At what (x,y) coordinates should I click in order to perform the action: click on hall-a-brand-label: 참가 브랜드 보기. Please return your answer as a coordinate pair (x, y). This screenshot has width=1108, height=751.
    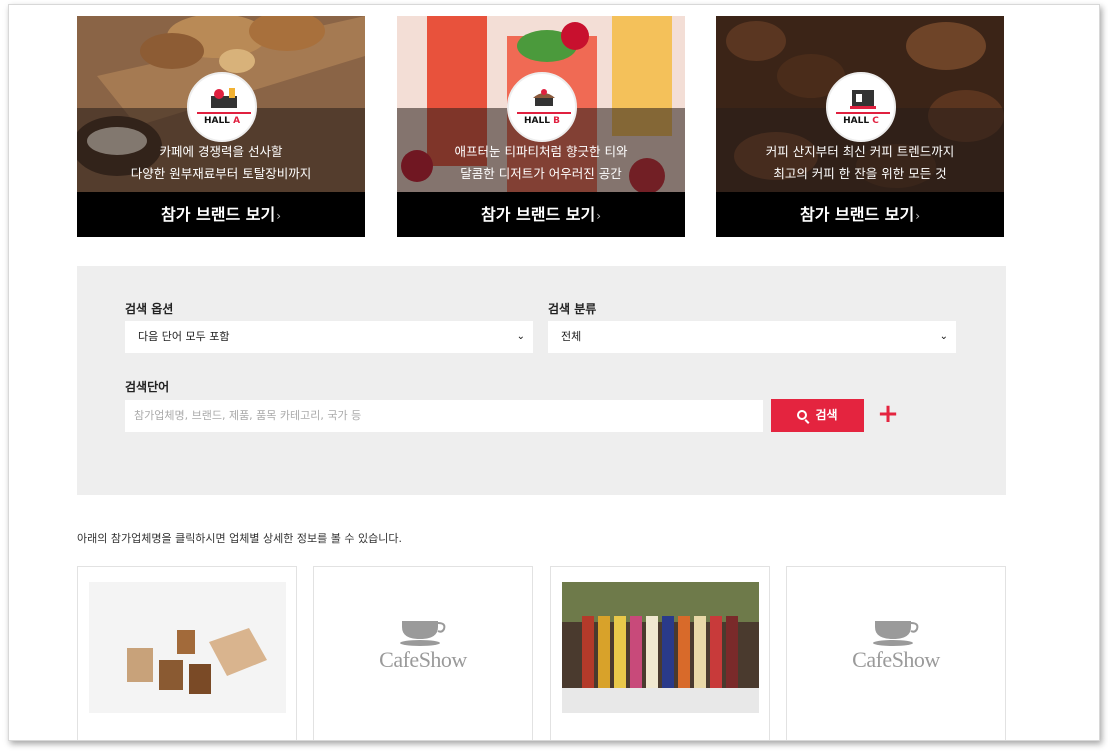
    Looking at the image, I should click on (218, 214).